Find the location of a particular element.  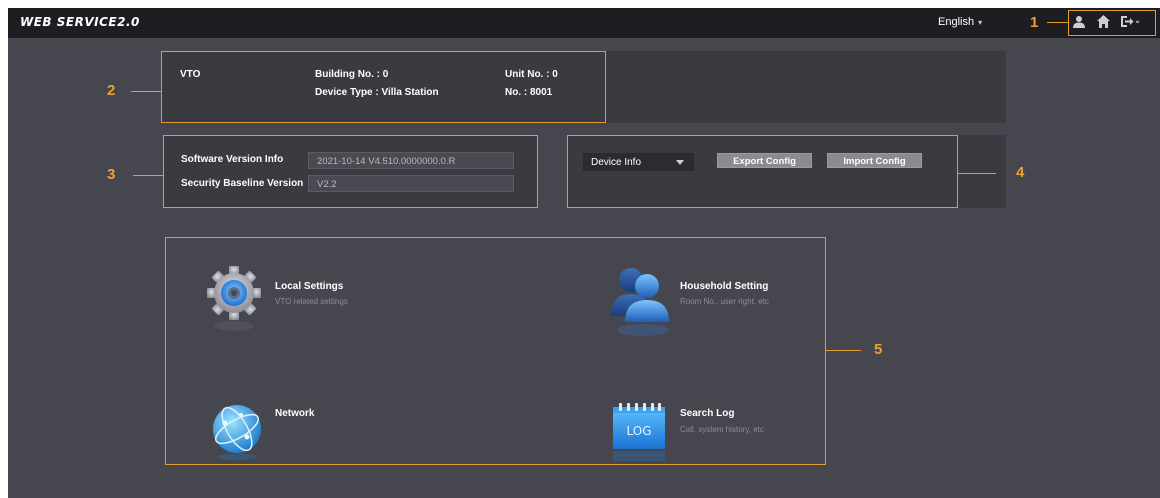

security-baseline-label: Security Baseline Version is located at coordinates (242, 183).